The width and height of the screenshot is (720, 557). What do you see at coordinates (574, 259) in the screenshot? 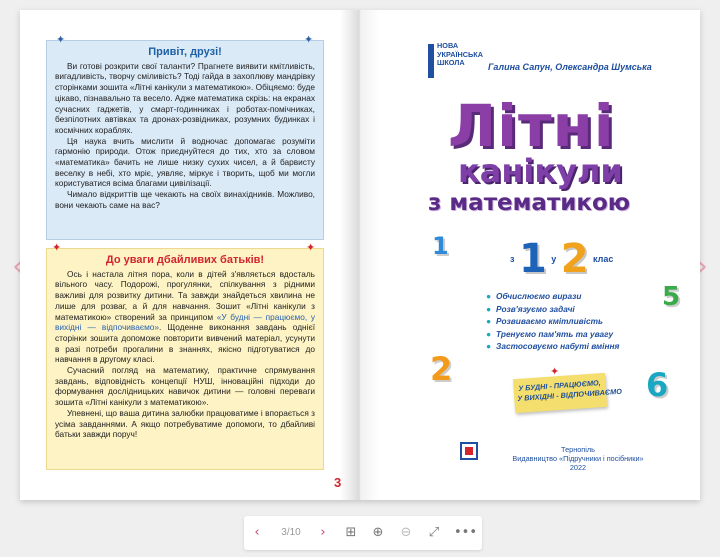
I see `grade-to: 2` at bounding box center [574, 259].